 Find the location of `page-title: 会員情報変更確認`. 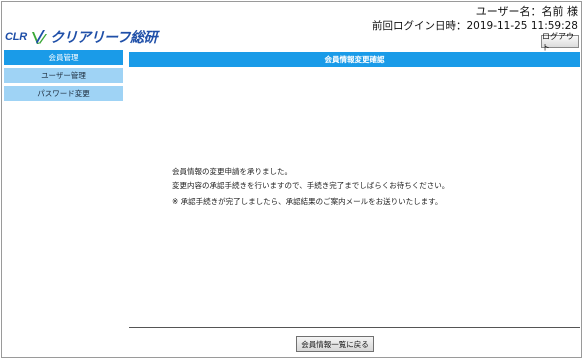

page-title: 会員情報変更確認 is located at coordinates (354, 59).